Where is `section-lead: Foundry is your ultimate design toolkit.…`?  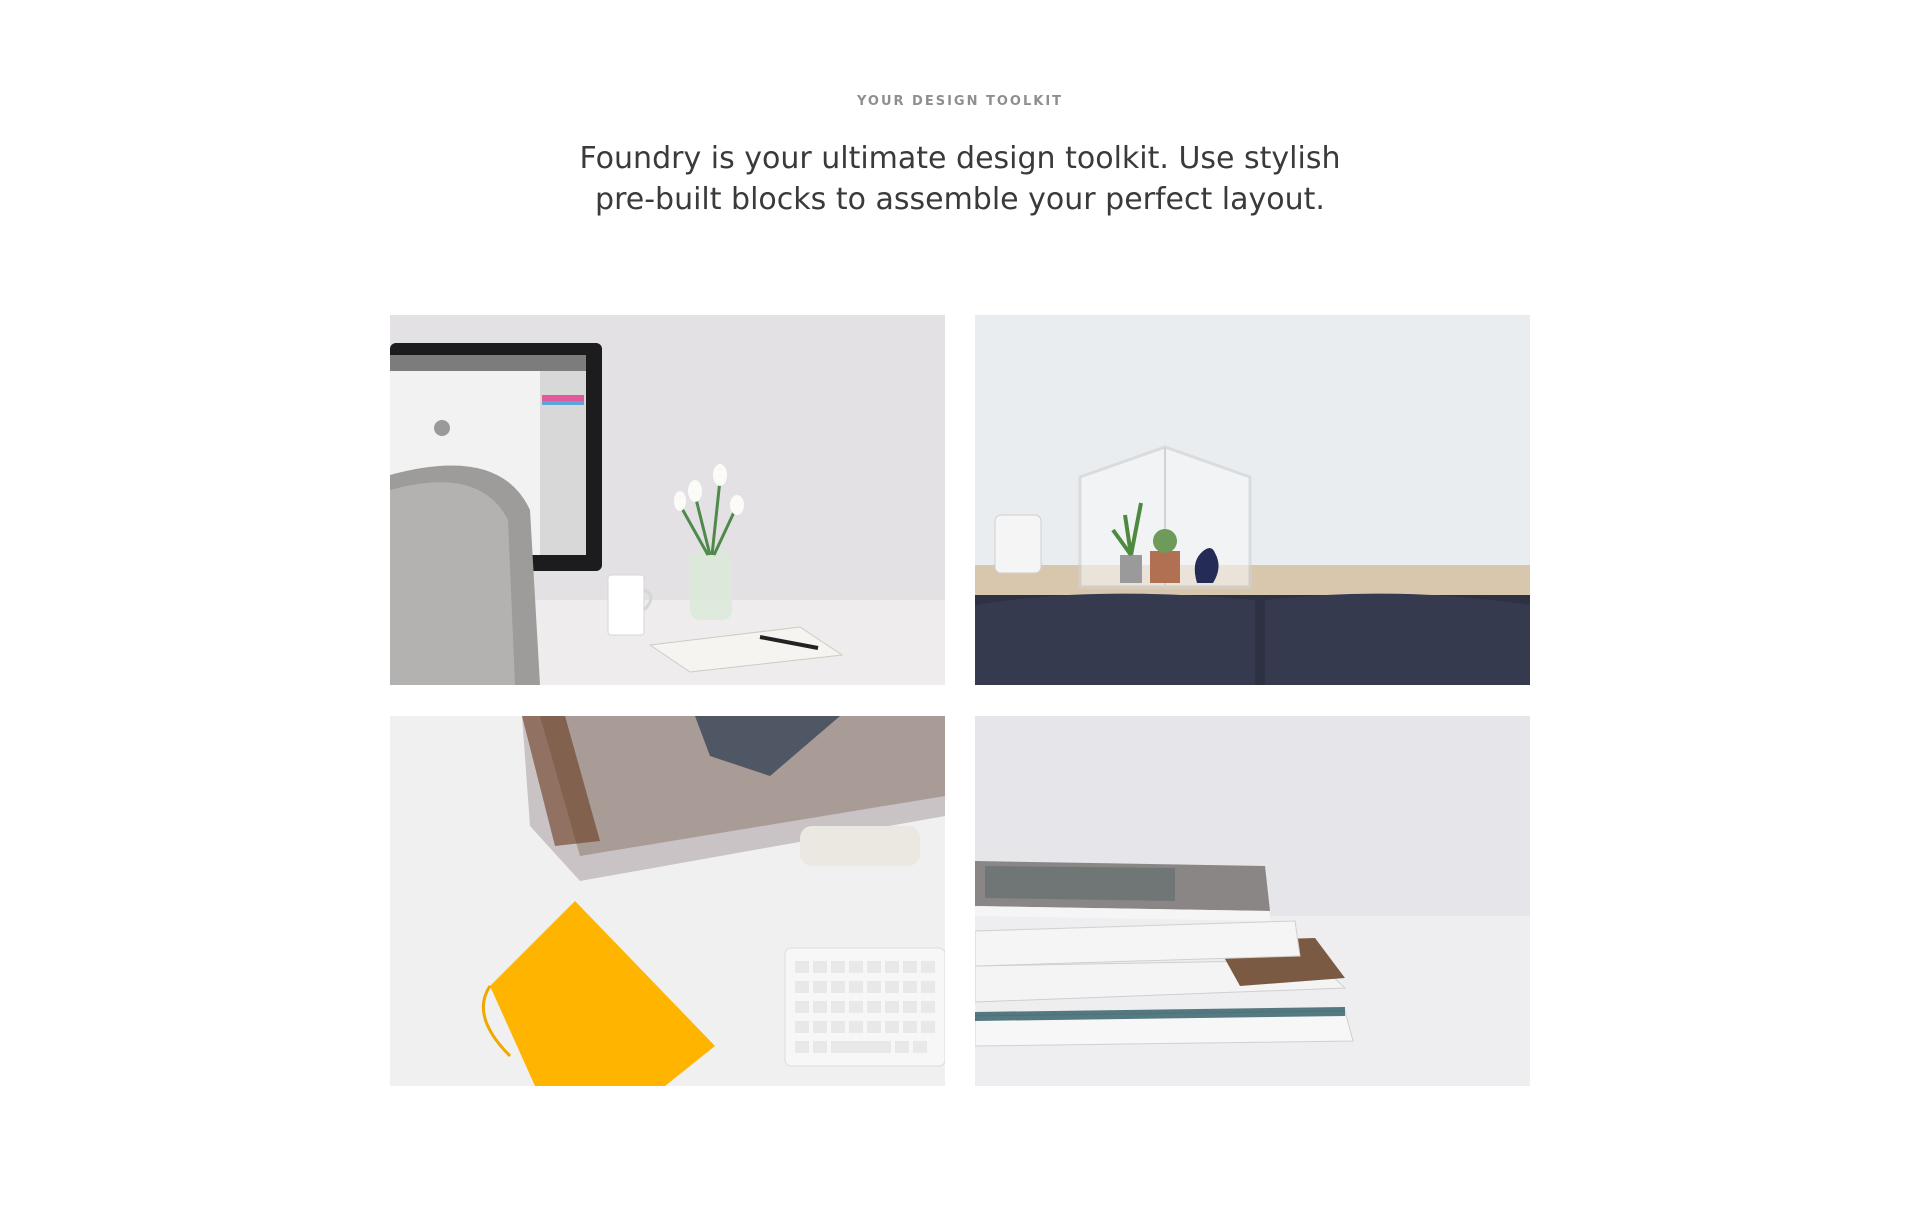 section-lead: Foundry is your ultimate design toolkit.… is located at coordinates (960, 179).